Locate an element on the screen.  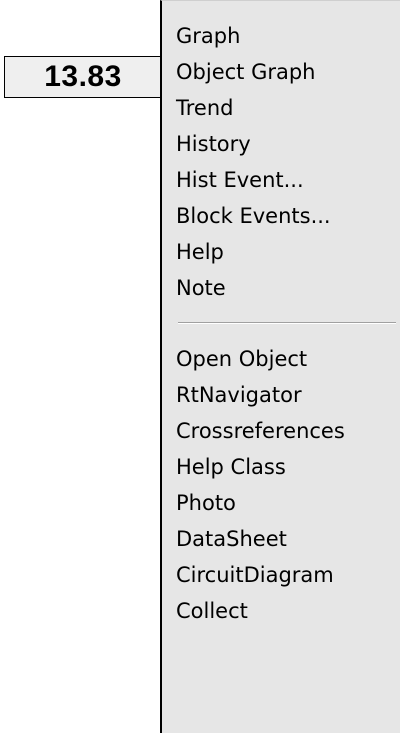
menu-item-trend: Trend is located at coordinates (281, 108).